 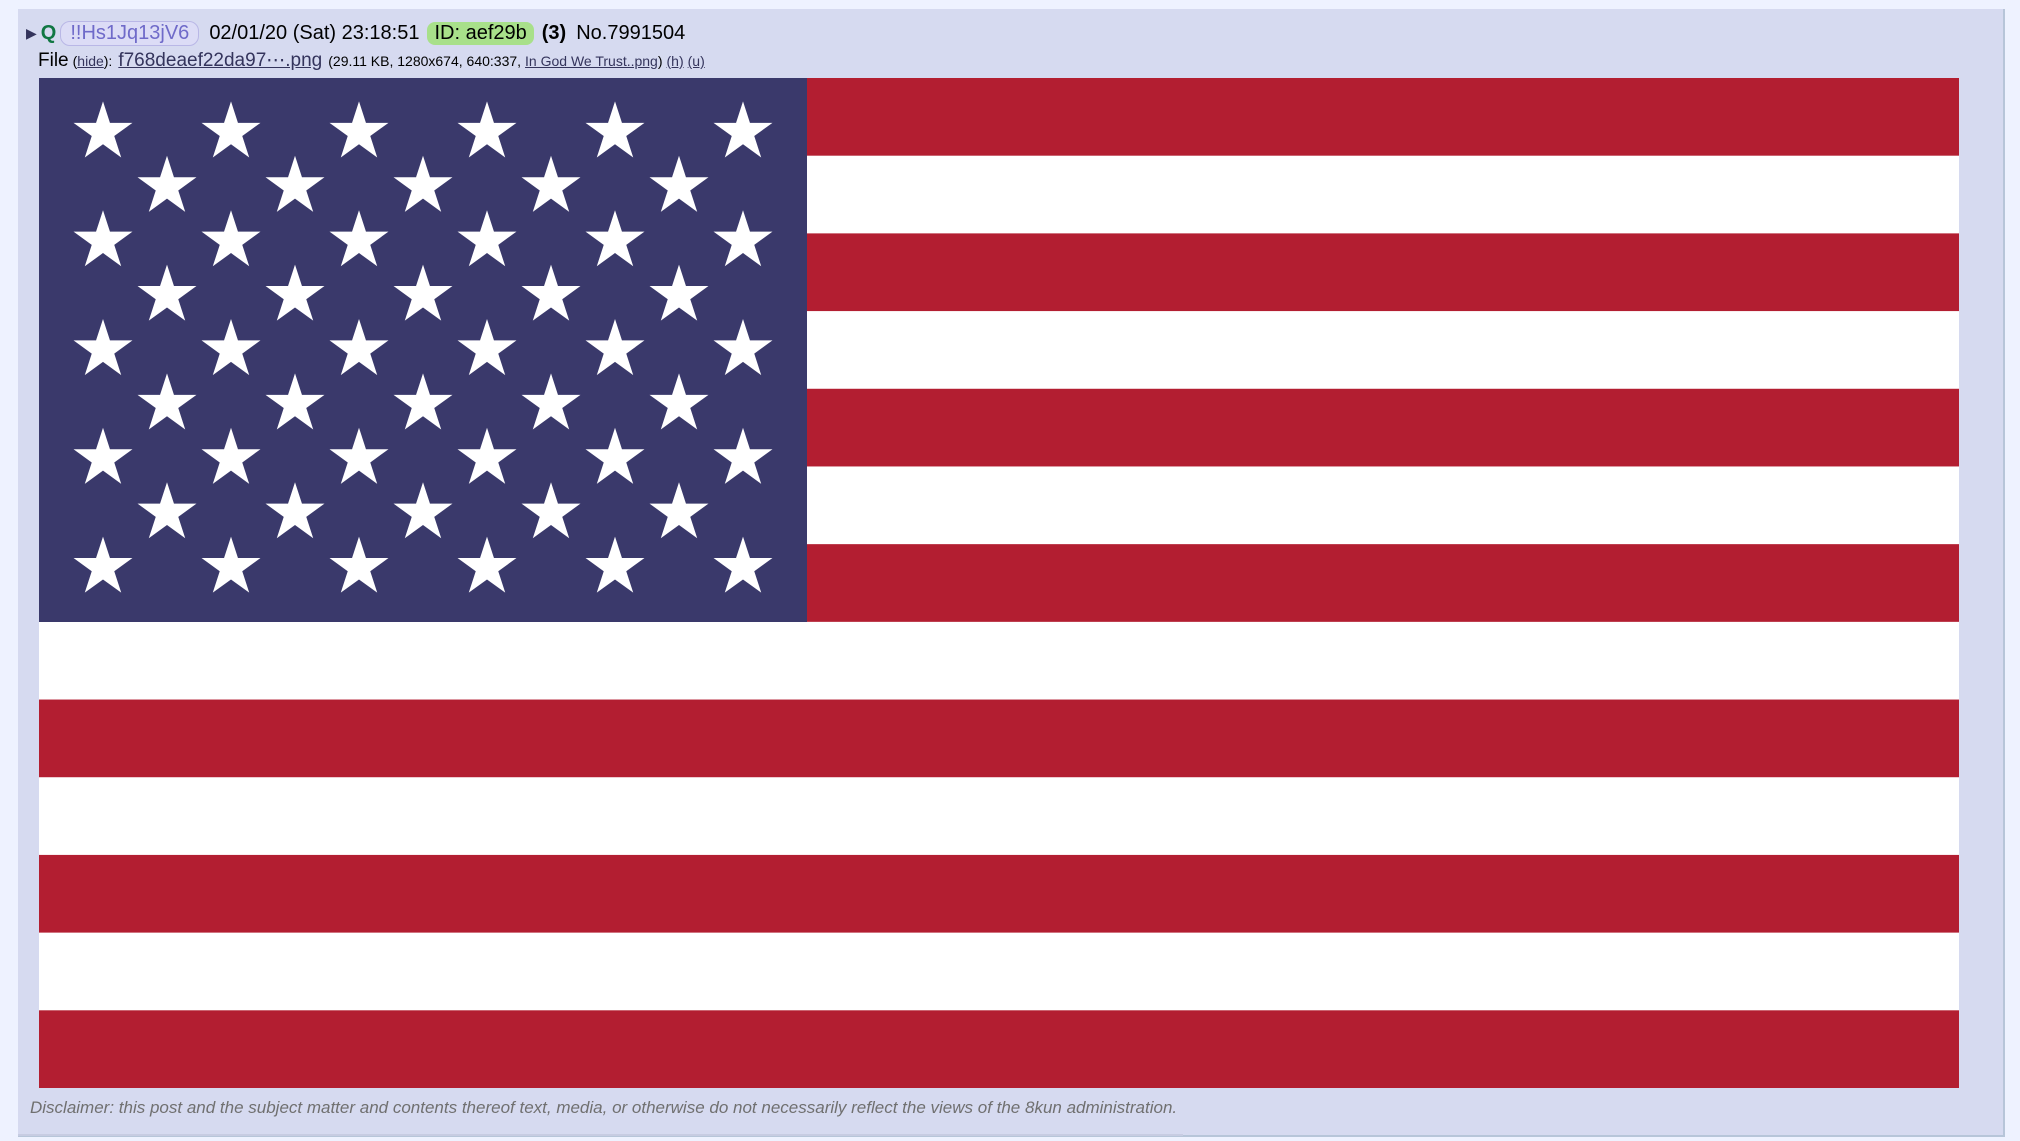 What do you see at coordinates (630, 33) in the screenshot?
I see `post-number-link: No.7991504` at bounding box center [630, 33].